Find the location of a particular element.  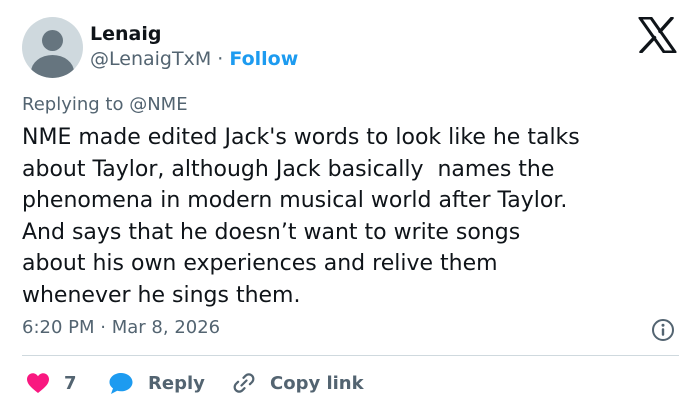

tweet-timestamp: 6:20 PM · Mar 8, 2026 is located at coordinates (121, 328).